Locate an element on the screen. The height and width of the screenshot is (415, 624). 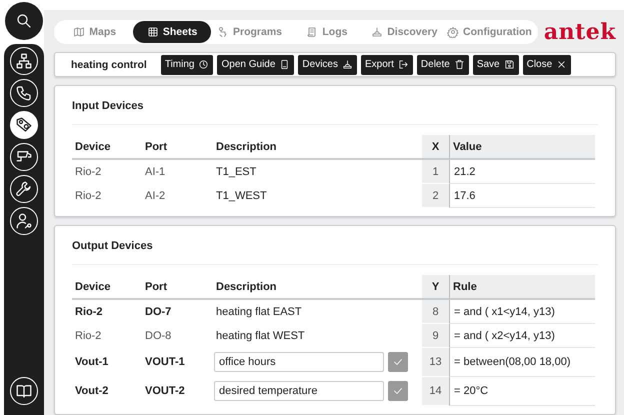
section-title: Input Devices is located at coordinates (335, 112).